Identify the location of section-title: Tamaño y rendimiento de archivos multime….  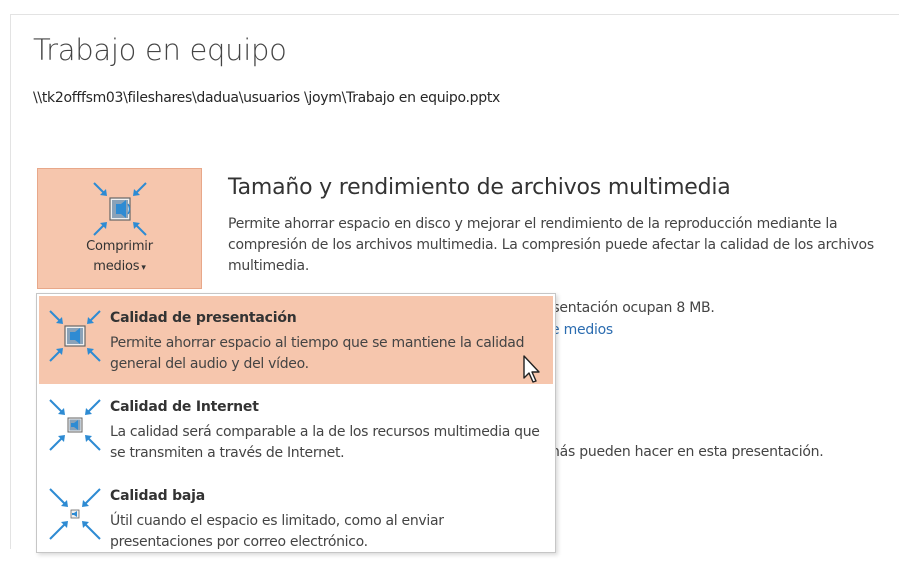
(479, 187).